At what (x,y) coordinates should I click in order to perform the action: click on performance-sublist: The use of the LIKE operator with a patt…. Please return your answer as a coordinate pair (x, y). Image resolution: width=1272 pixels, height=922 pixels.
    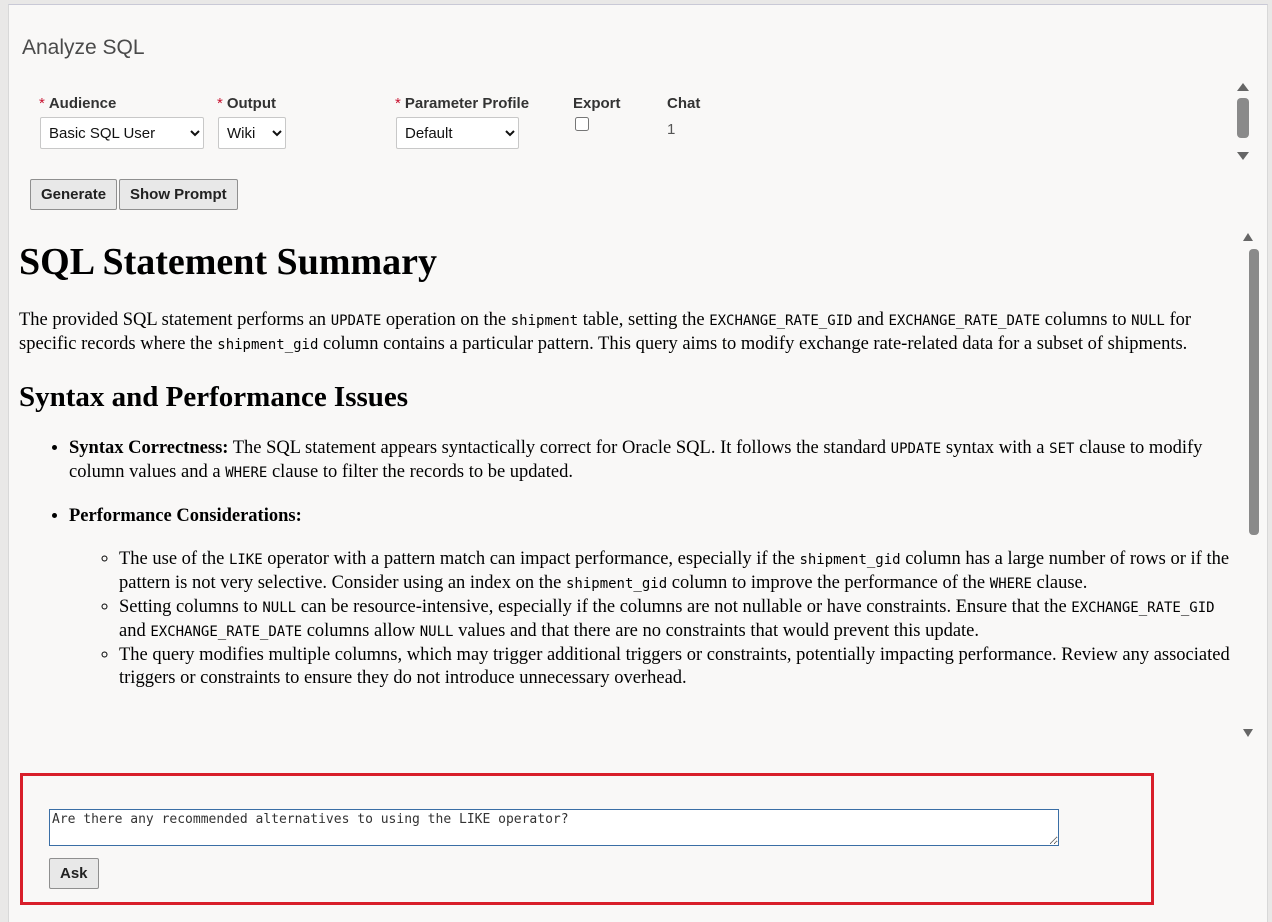
    Looking at the image, I should click on (657, 619).